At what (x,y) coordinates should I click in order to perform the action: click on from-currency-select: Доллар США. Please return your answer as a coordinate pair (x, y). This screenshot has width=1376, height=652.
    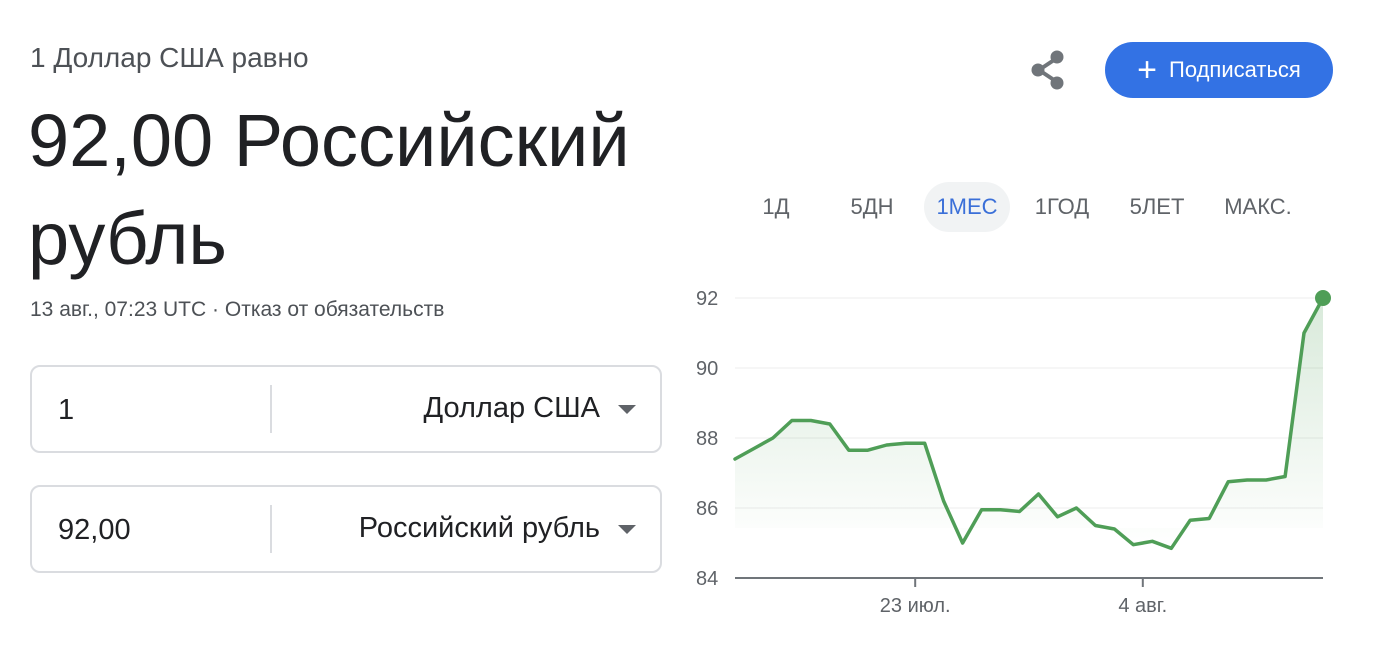
    Looking at the image, I should click on (467, 409).